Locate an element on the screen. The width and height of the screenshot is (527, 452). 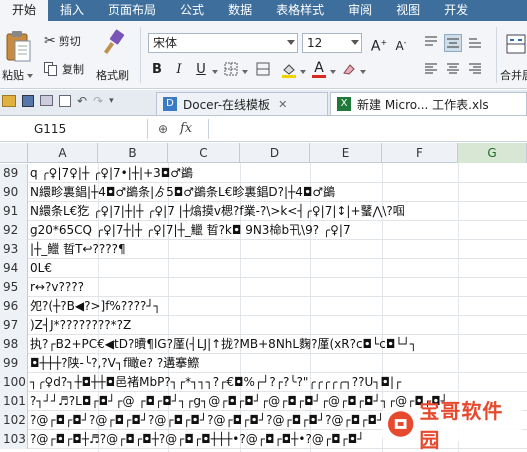
column-header-g: G is located at coordinates (492, 153).